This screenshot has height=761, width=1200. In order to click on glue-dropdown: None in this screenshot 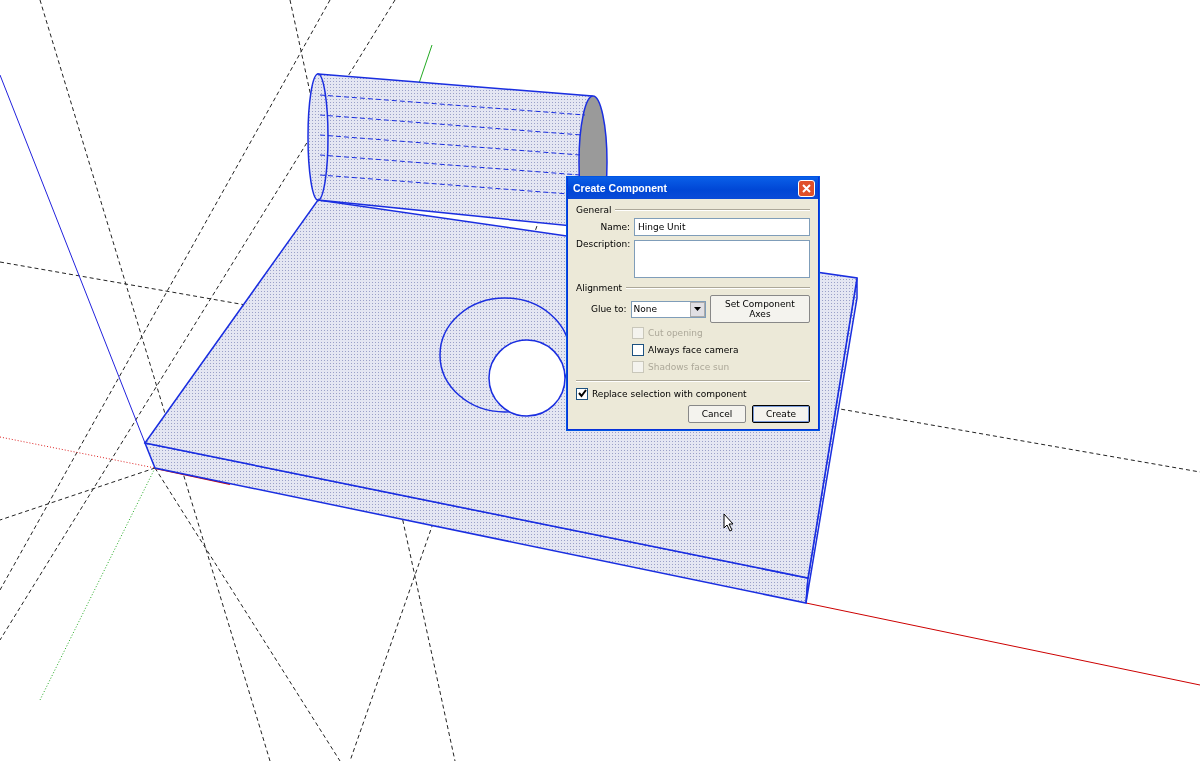, I will do `click(668, 309)`.